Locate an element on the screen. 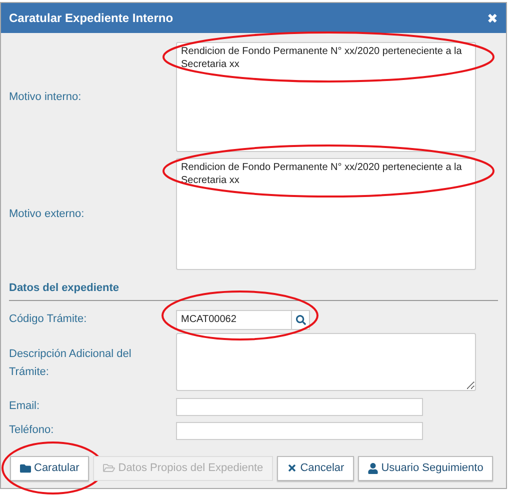  field-label: Descripción Adicional del Trámite: is located at coordinates (70, 363).